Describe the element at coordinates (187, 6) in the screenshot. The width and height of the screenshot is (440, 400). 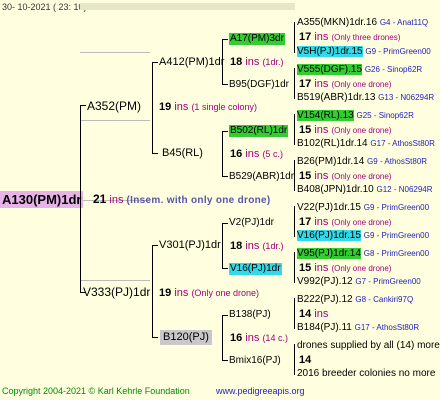
I see `header-bar` at that location.